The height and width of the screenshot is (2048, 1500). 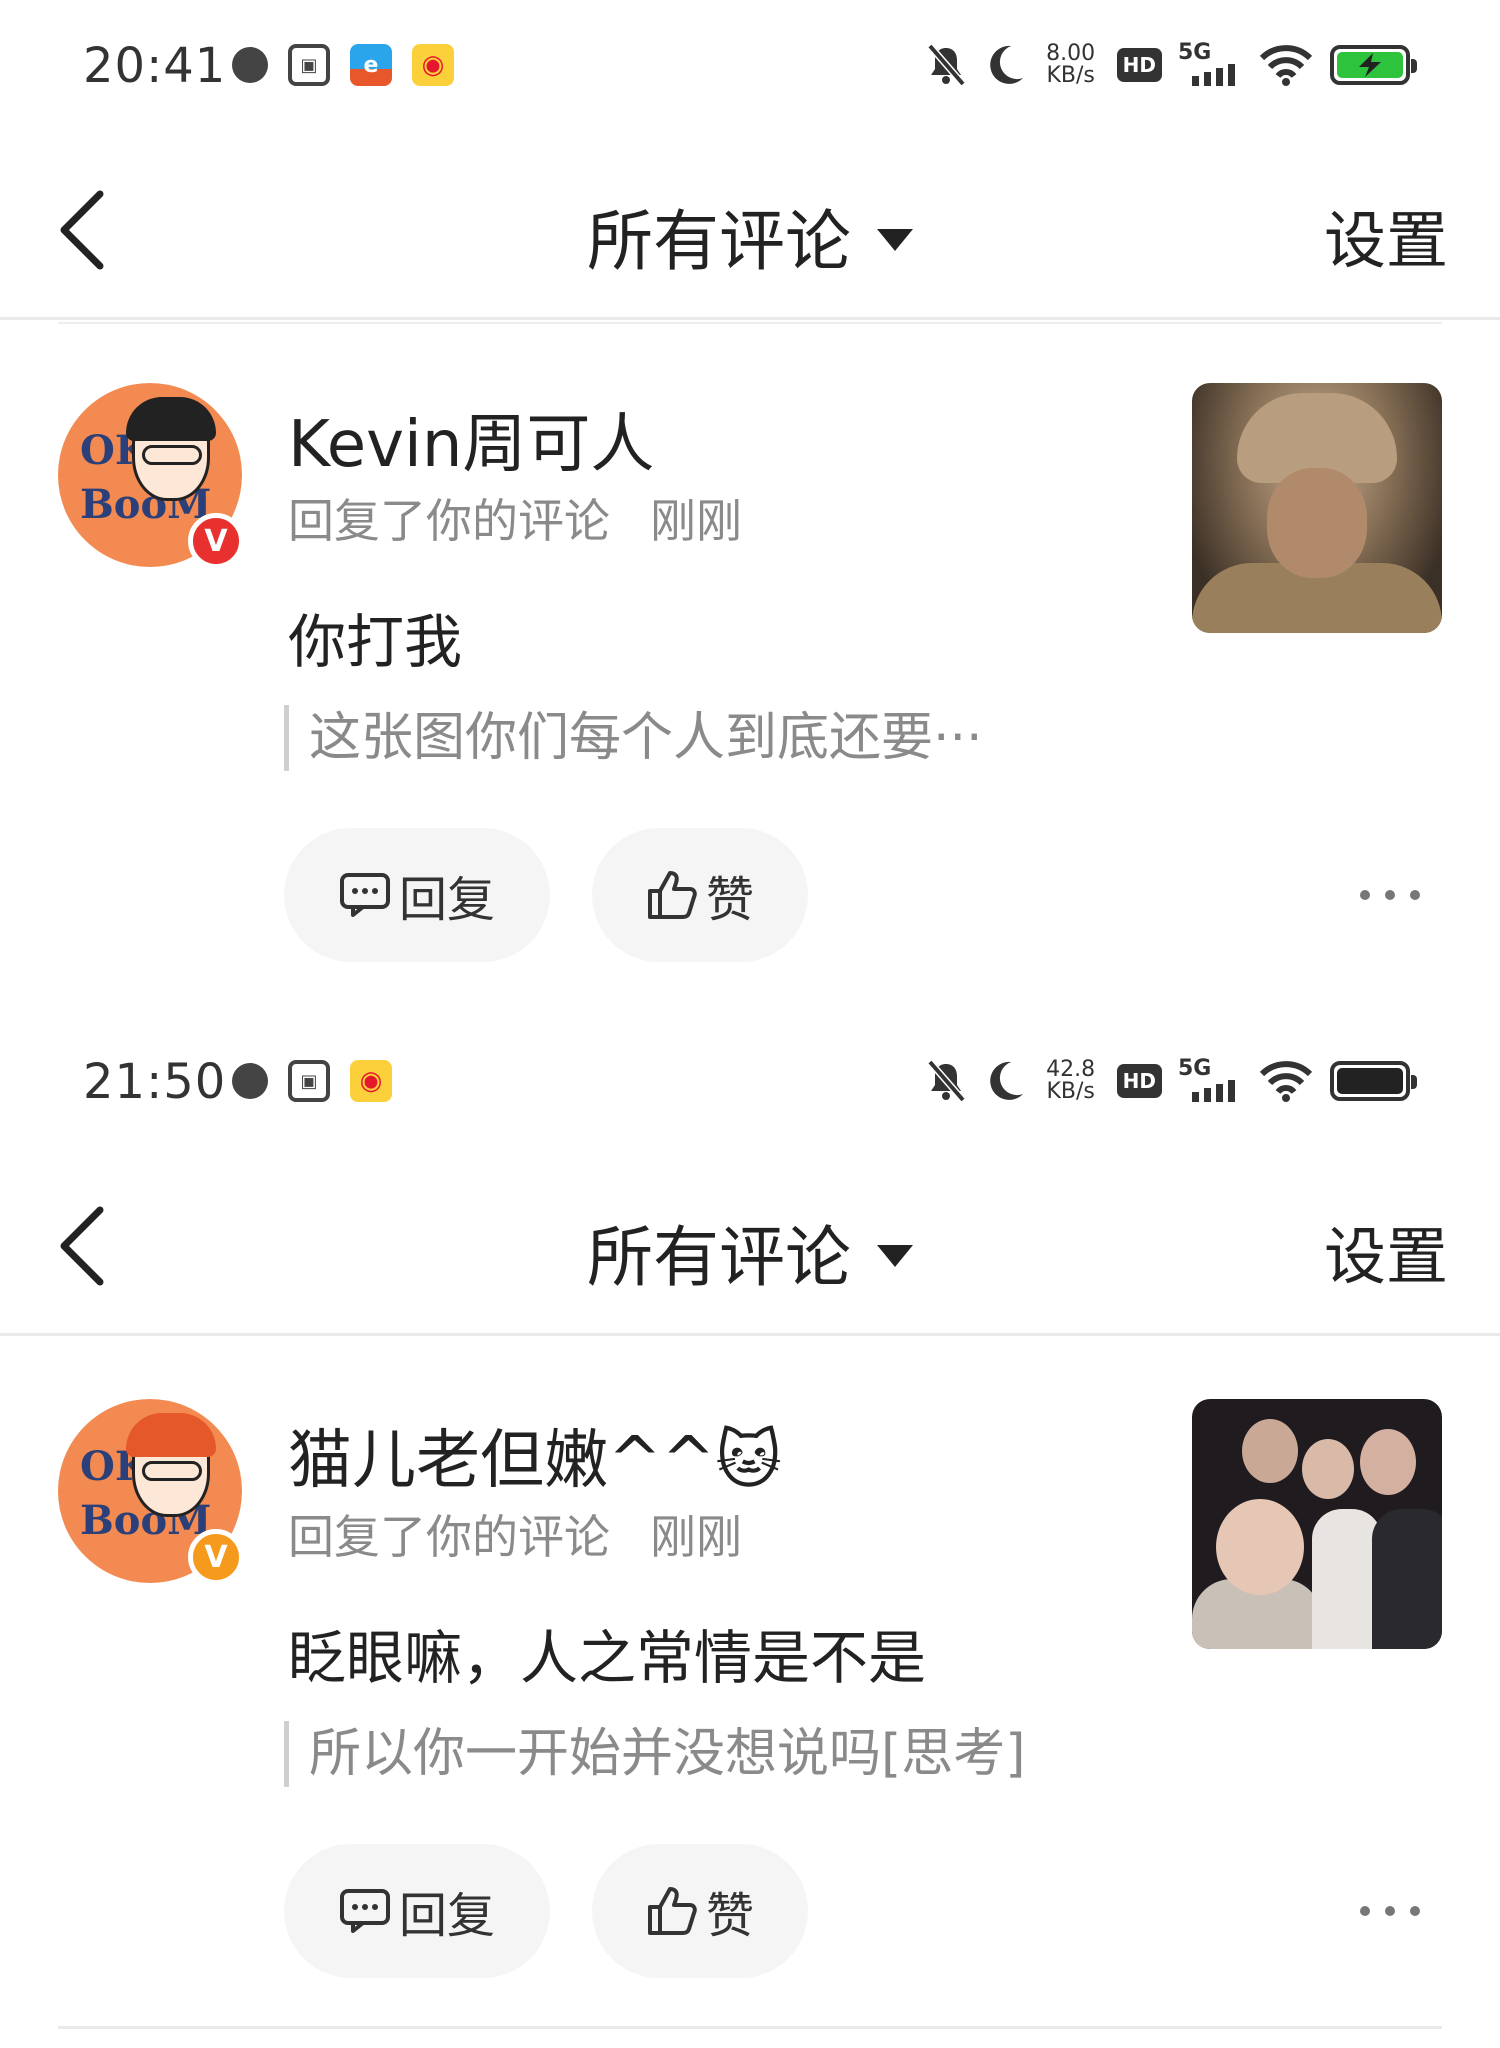 What do you see at coordinates (371, 65) in the screenshot?
I see `app-icon: e` at bounding box center [371, 65].